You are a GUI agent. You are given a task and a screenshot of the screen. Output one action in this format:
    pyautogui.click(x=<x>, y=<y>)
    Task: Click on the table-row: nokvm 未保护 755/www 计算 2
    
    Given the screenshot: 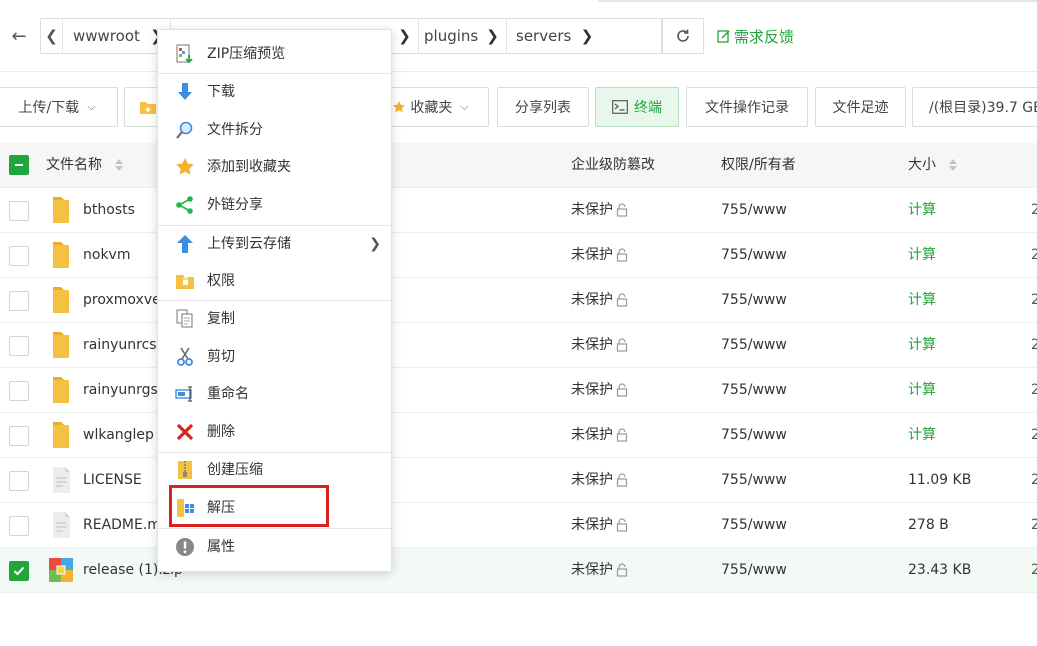 What is the action you would take?
    pyautogui.click(x=518, y=255)
    